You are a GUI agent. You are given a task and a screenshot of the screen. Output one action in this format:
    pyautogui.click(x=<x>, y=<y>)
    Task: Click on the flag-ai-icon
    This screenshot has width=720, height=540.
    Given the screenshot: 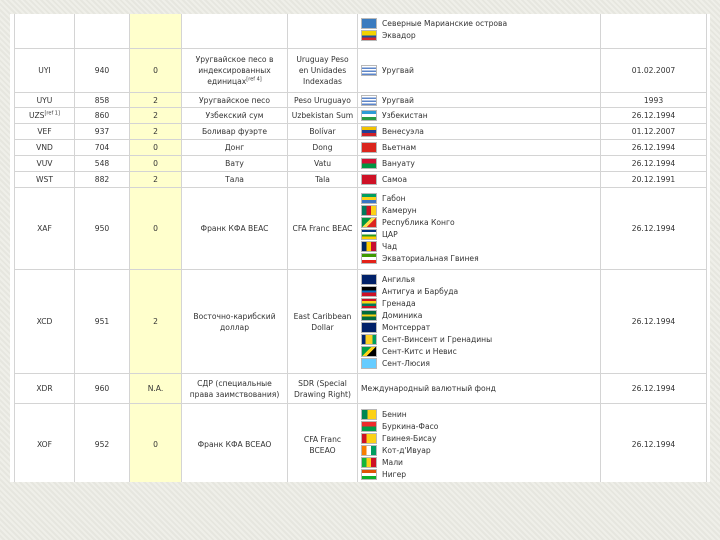 What is the action you would take?
    pyautogui.click(x=369, y=279)
    